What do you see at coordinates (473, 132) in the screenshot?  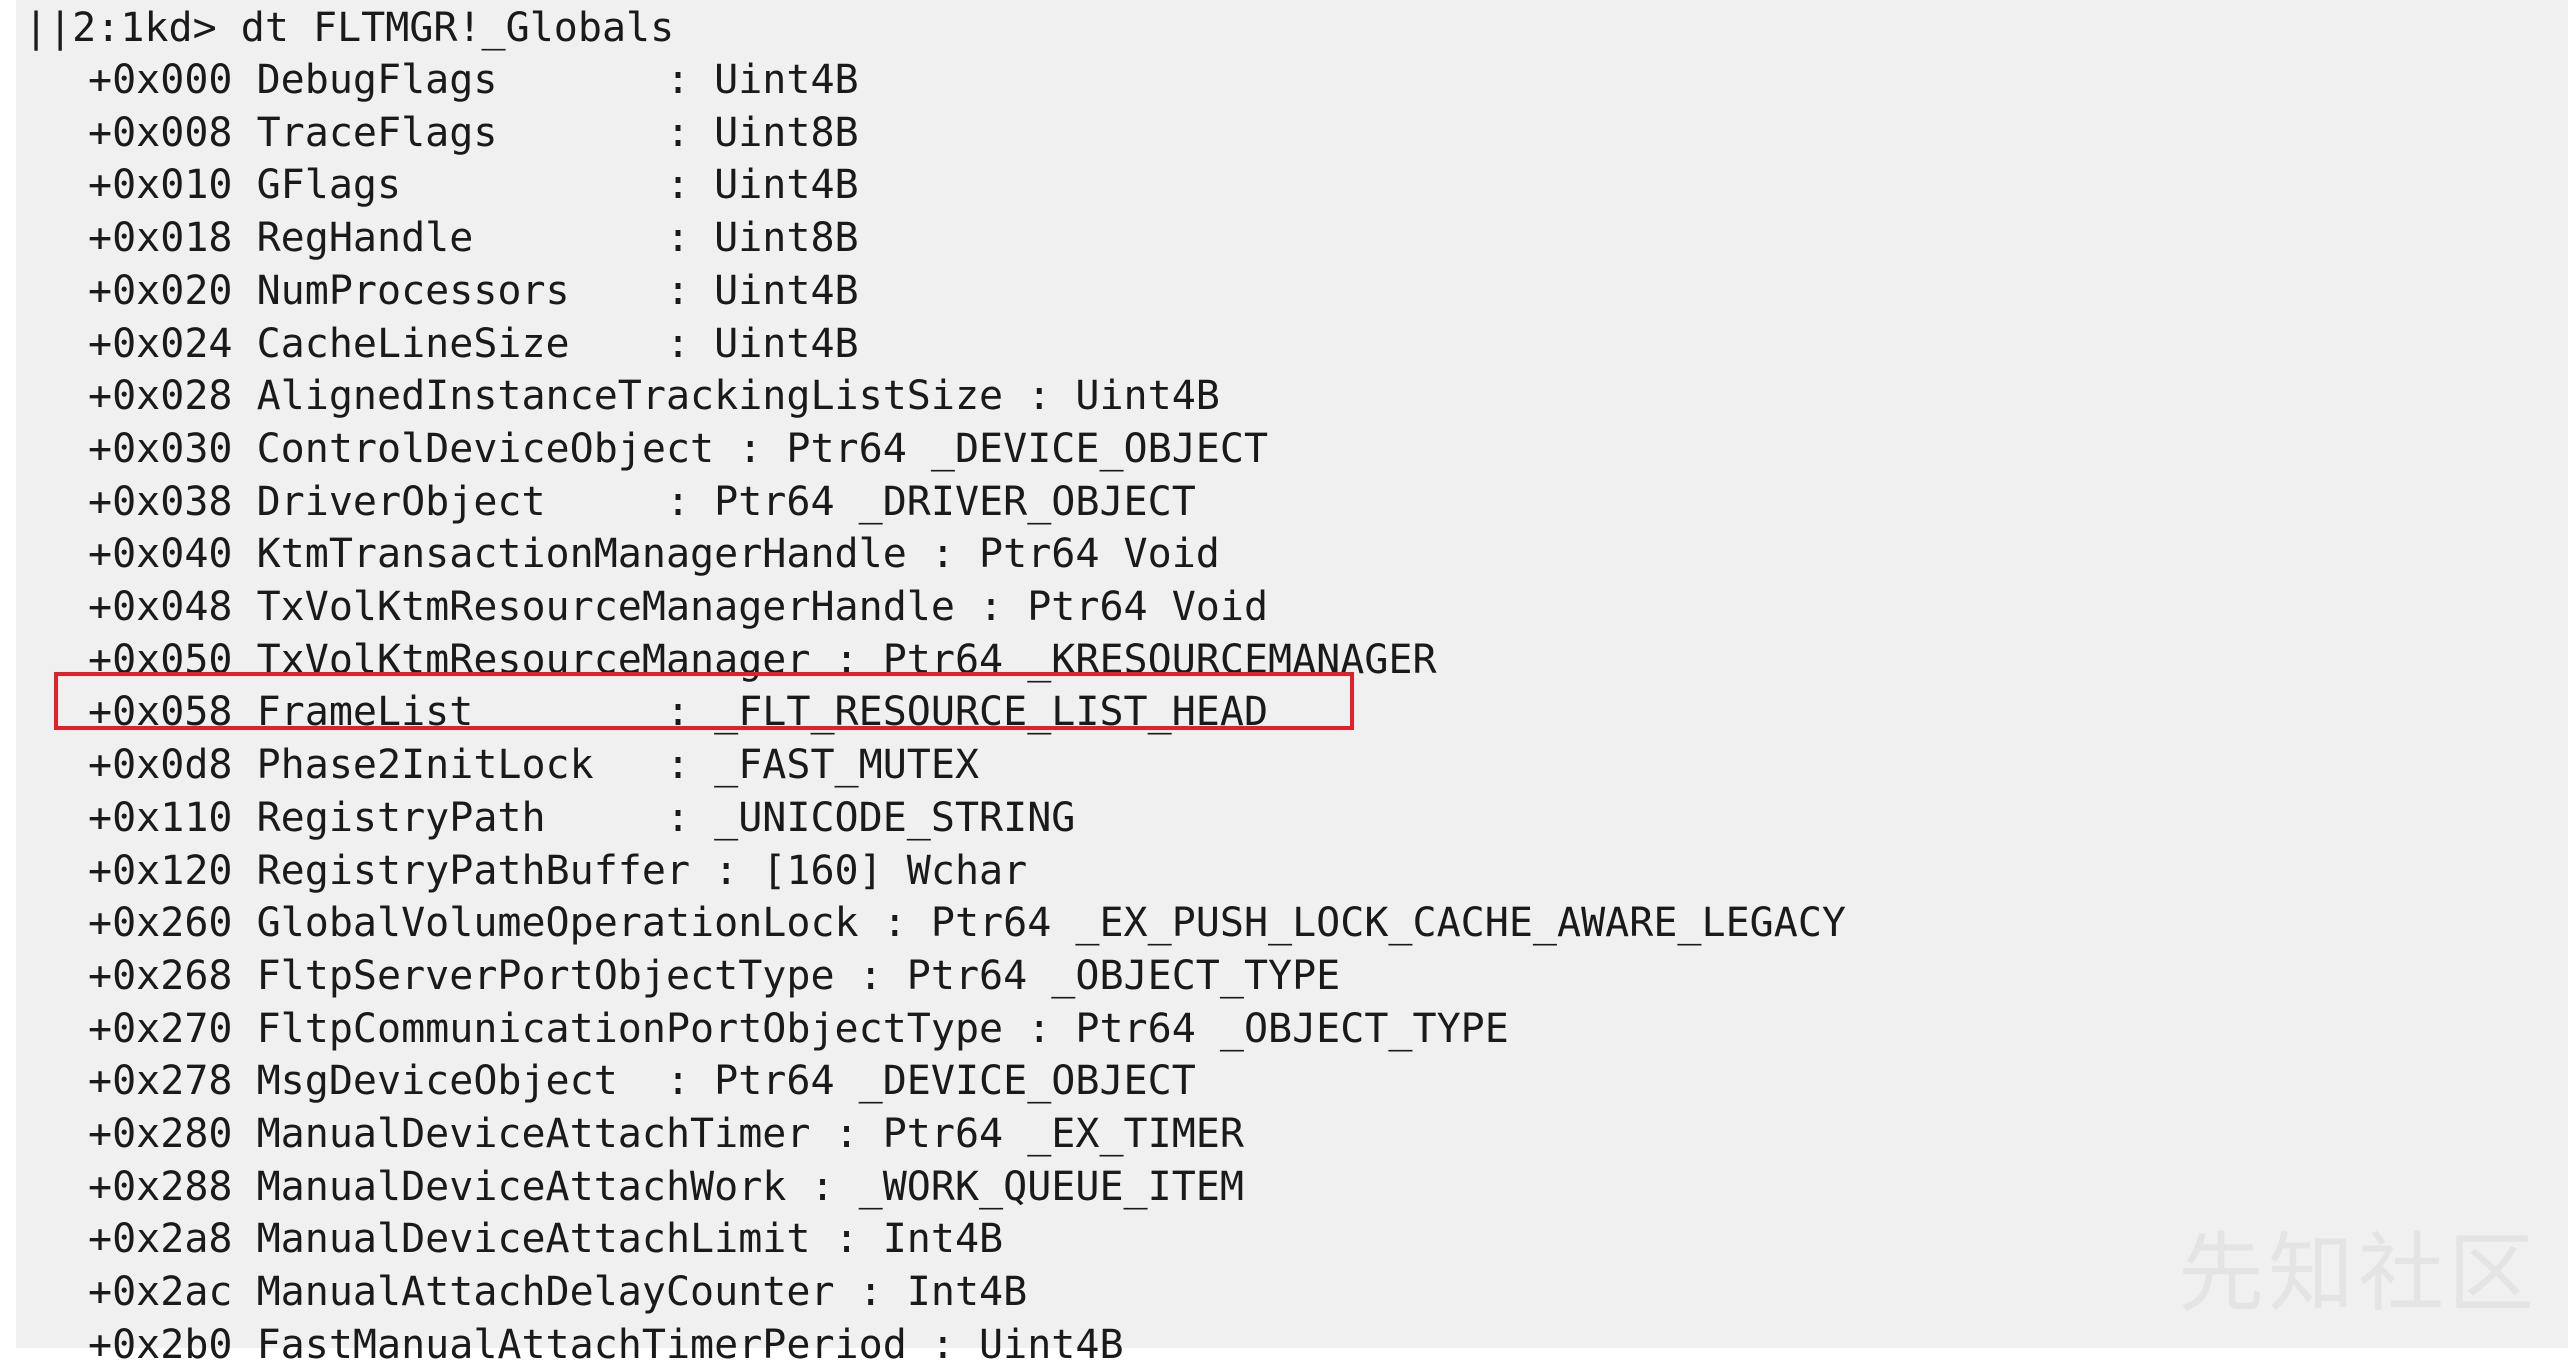 I see `struct-field-row: +0x008 TraceFlags : Uint8B` at bounding box center [473, 132].